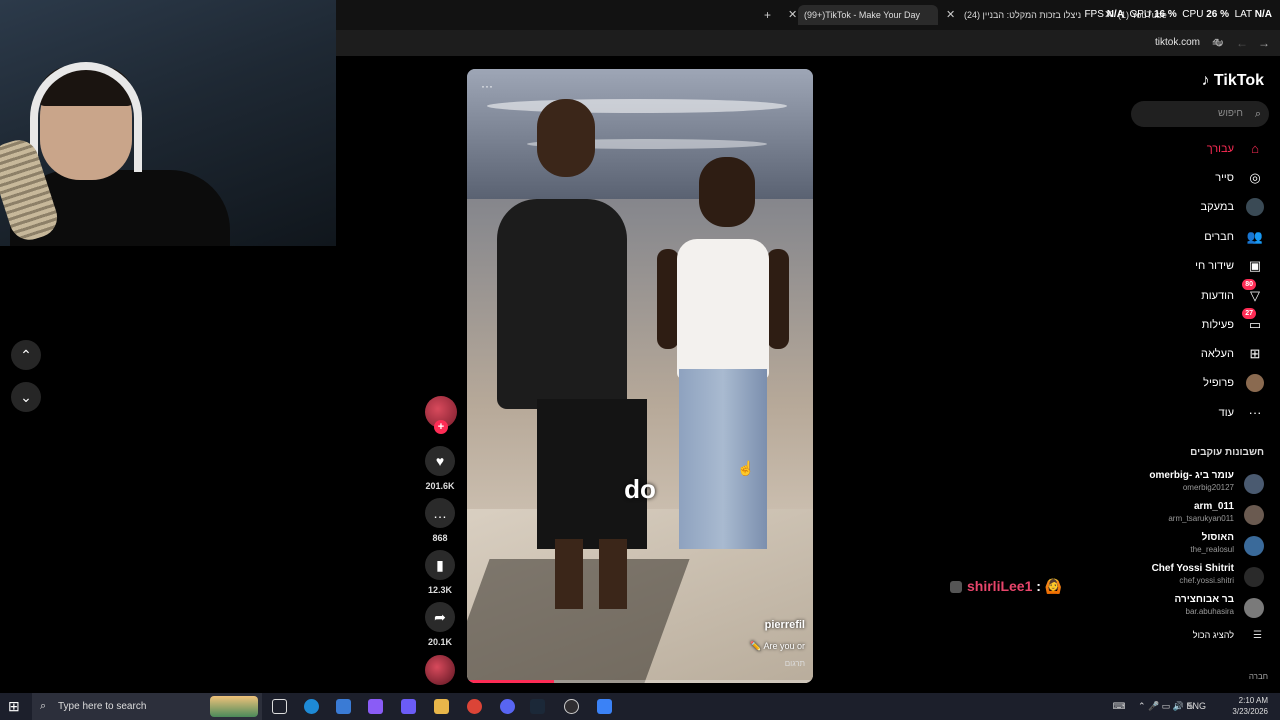 This screenshot has height=720, width=1280. Describe the element at coordinates (440, 486) in the screenshot. I see `like-count: 201.6K` at that location.